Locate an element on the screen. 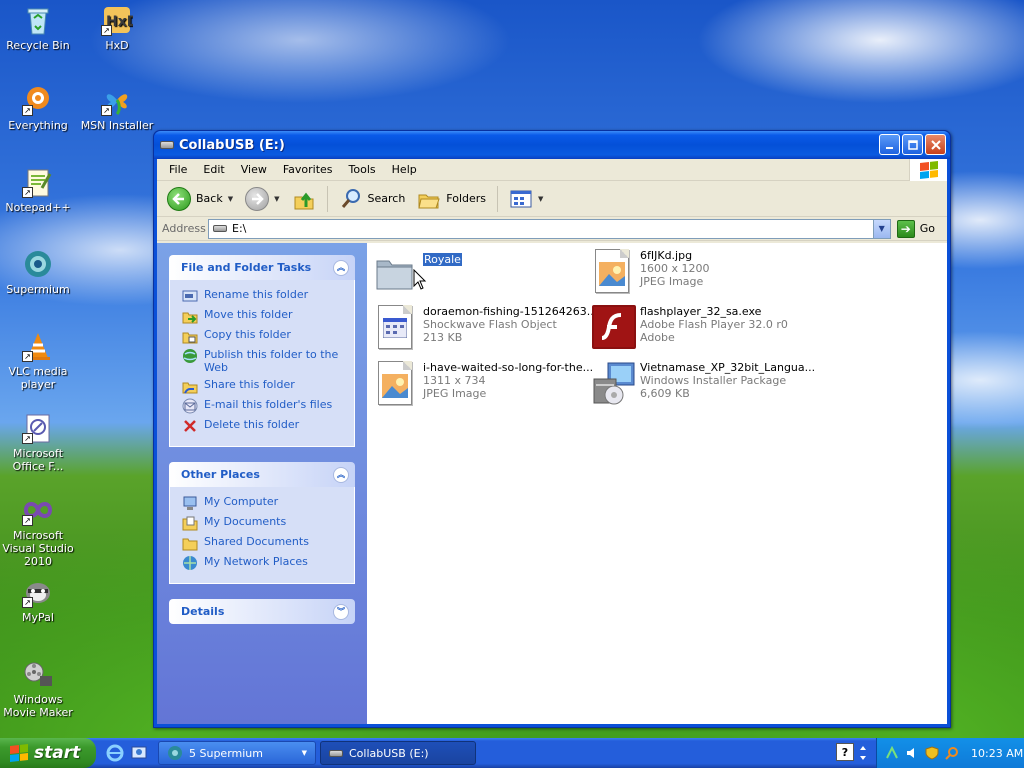 This screenshot has width=1024, height=768. menu-tools: Tools is located at coordinates (362, 169).